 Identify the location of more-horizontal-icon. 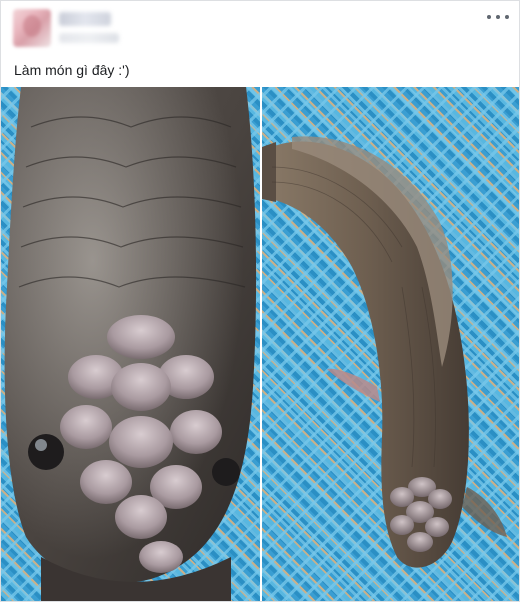
(489, 17).